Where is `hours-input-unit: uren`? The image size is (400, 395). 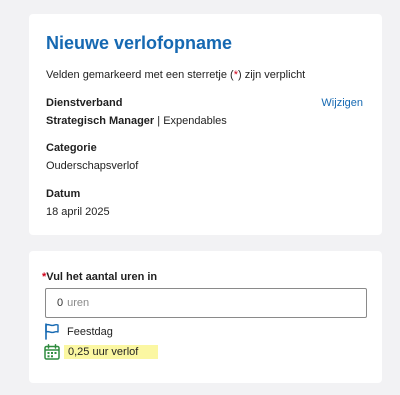 hours-input-unit: uren is located at coordinates (78, 303).